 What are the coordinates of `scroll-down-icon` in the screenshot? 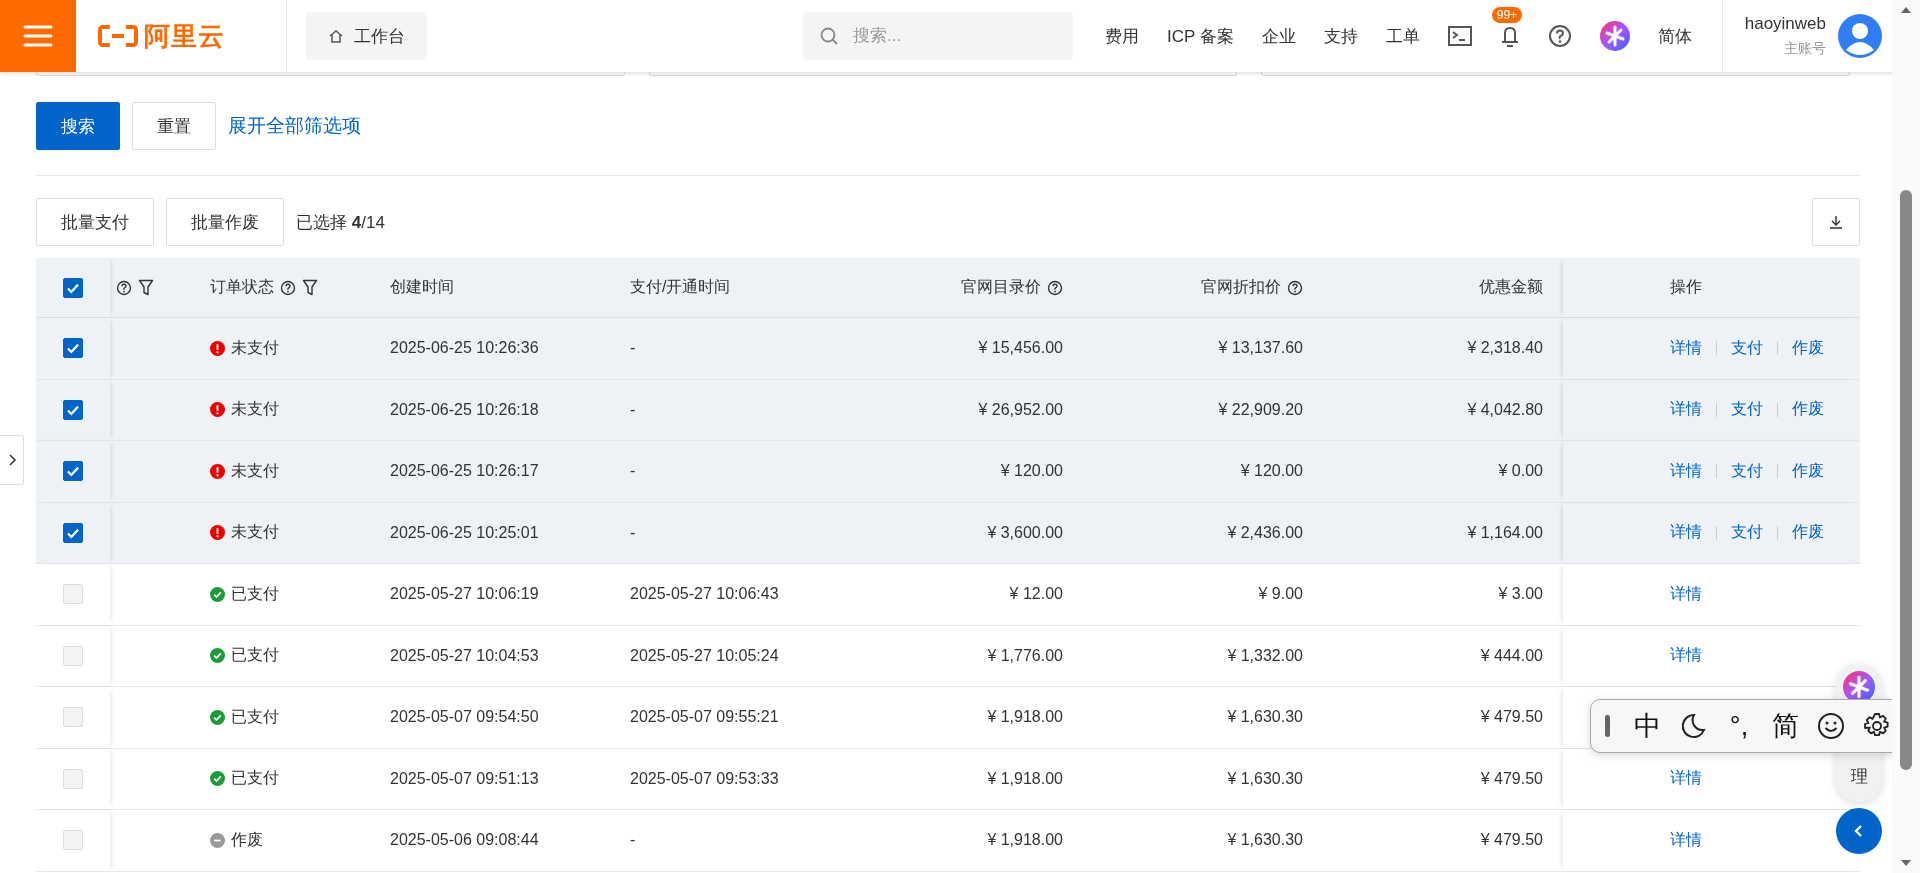 It's located at (1906, 863).